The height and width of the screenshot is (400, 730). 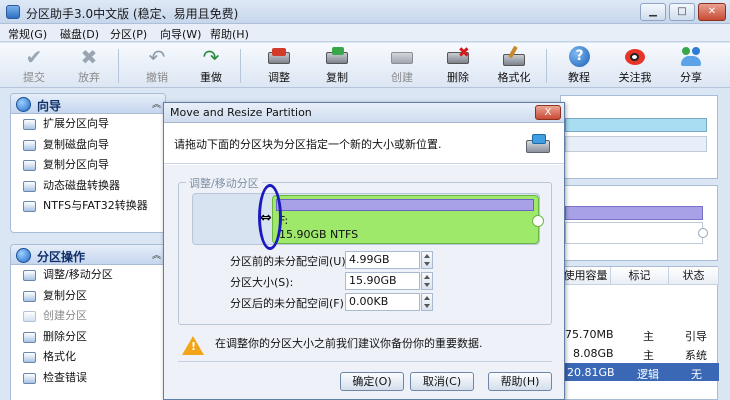 I want to click on table-row: 75.70MB 主 引导, so click(x=640, y=334).